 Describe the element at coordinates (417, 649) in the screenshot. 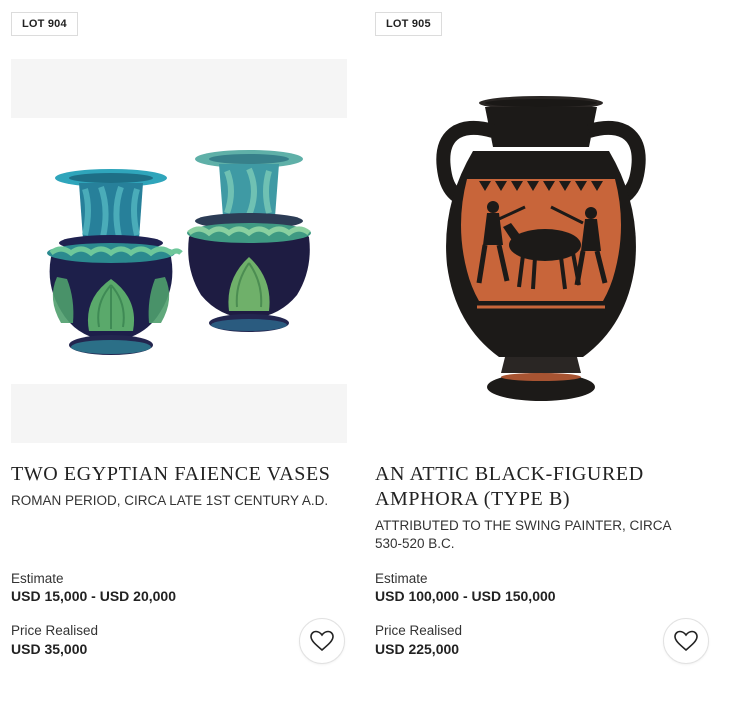

I see `price-realised-value: USD 225,000` at that location.